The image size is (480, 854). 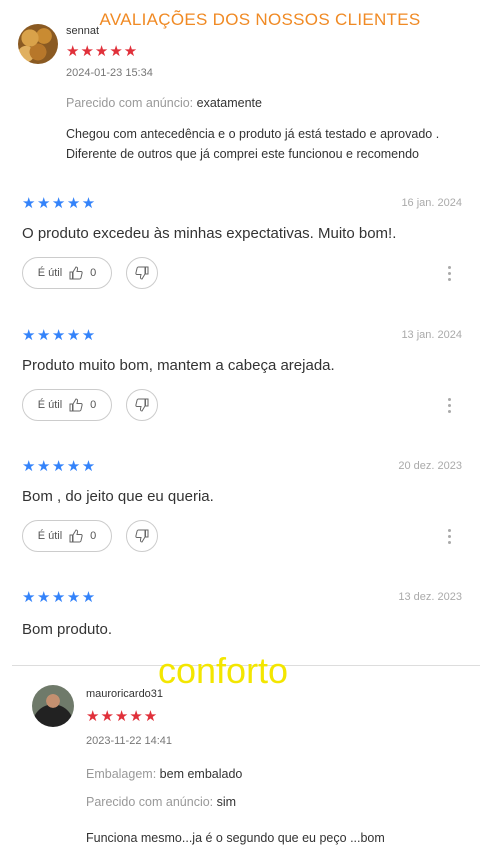 I want to click on similar-attribute: Parecido com anúncio: sim, so click(x=161, y=802).